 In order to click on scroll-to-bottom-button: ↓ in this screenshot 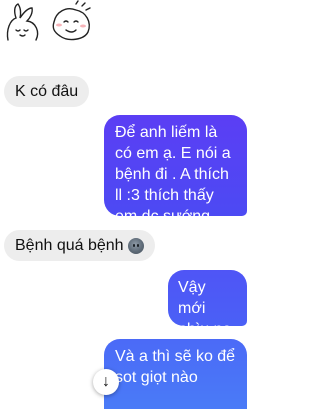, I will do `click(106, 382)`.